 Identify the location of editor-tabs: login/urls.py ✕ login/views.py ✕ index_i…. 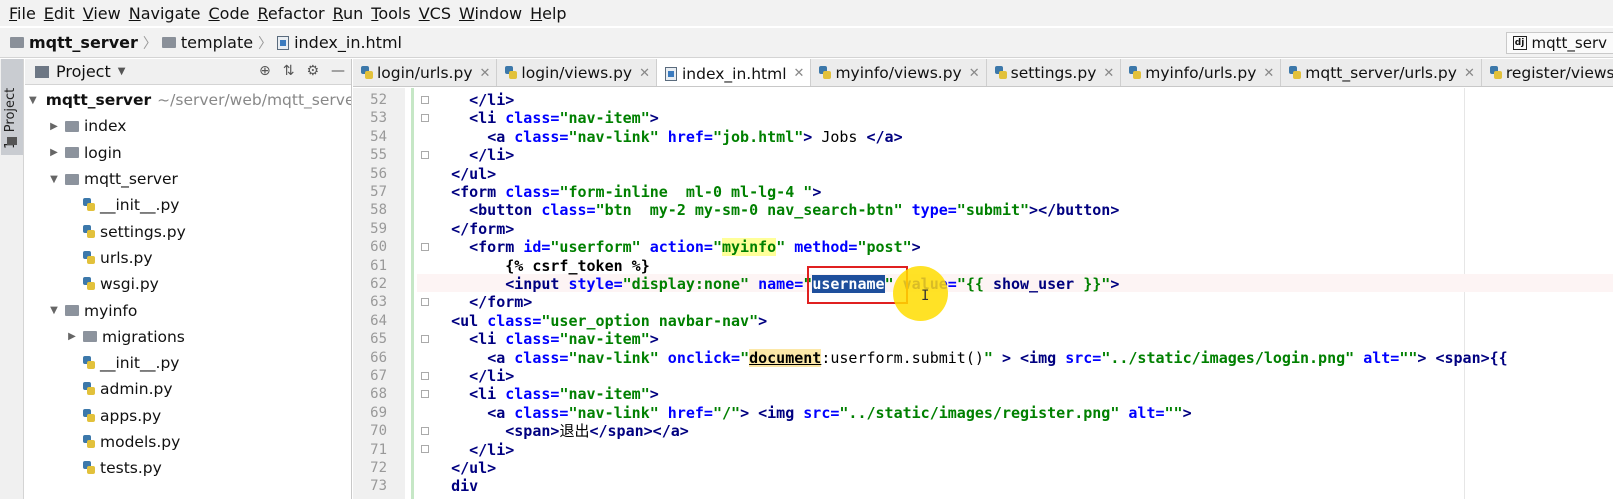
(983, 73).